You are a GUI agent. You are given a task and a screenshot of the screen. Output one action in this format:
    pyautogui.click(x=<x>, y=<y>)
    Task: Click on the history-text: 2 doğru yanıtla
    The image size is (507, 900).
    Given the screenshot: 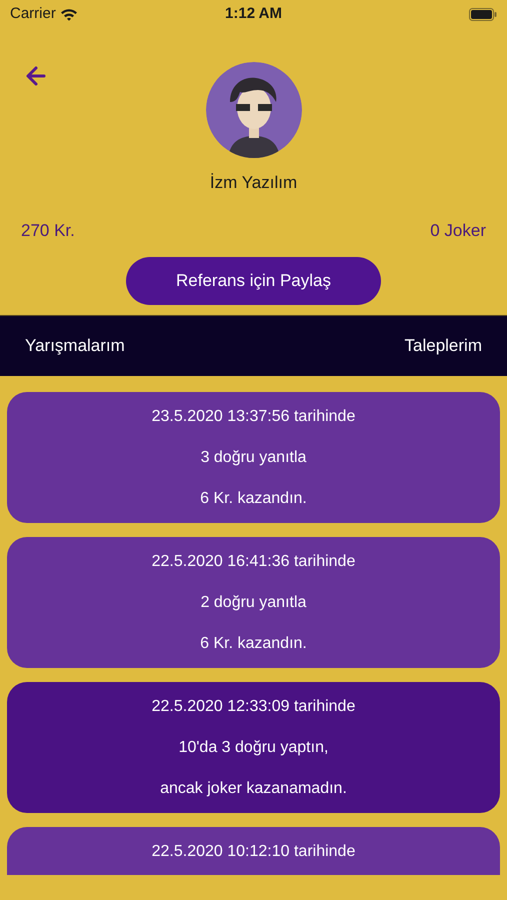 What is the action you would take?
    pyautogui.click(x=253, y=603)
    